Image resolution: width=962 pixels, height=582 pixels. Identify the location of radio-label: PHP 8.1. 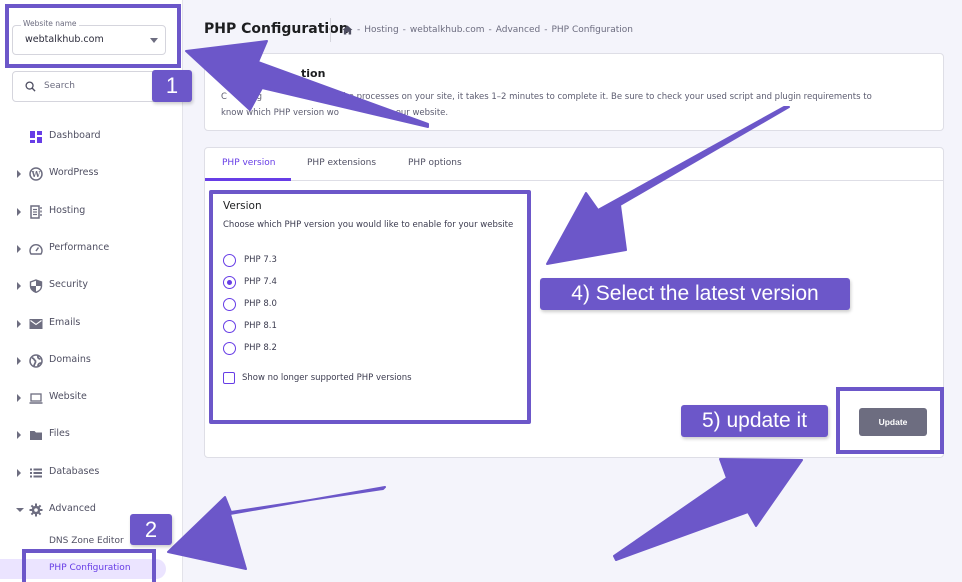
(260, 326).